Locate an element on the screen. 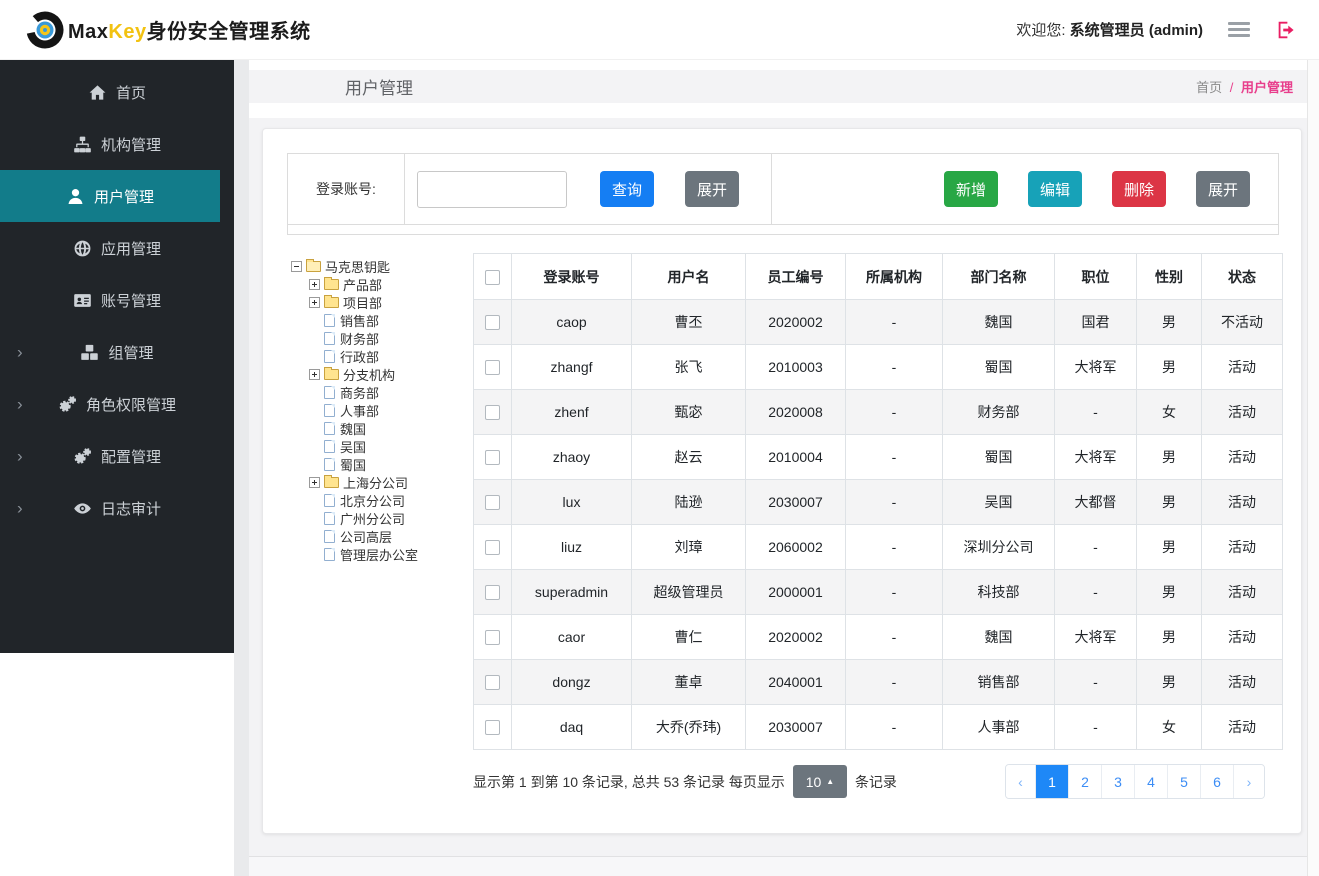 Image resolution: width=1319 pixels, height=876 pixels. sidebar-item-label: 首页 is located at coordinates (130, 93).